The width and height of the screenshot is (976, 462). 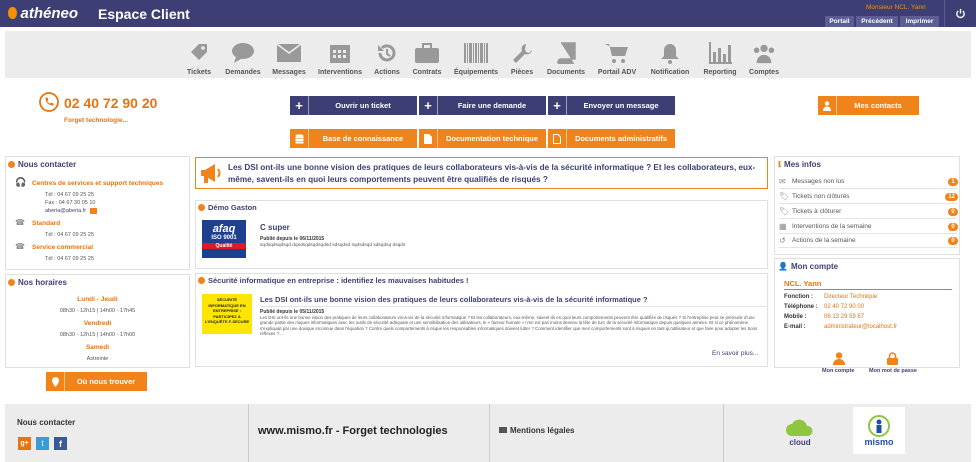 I want to click on users-icon, so click(x=764, y=53).